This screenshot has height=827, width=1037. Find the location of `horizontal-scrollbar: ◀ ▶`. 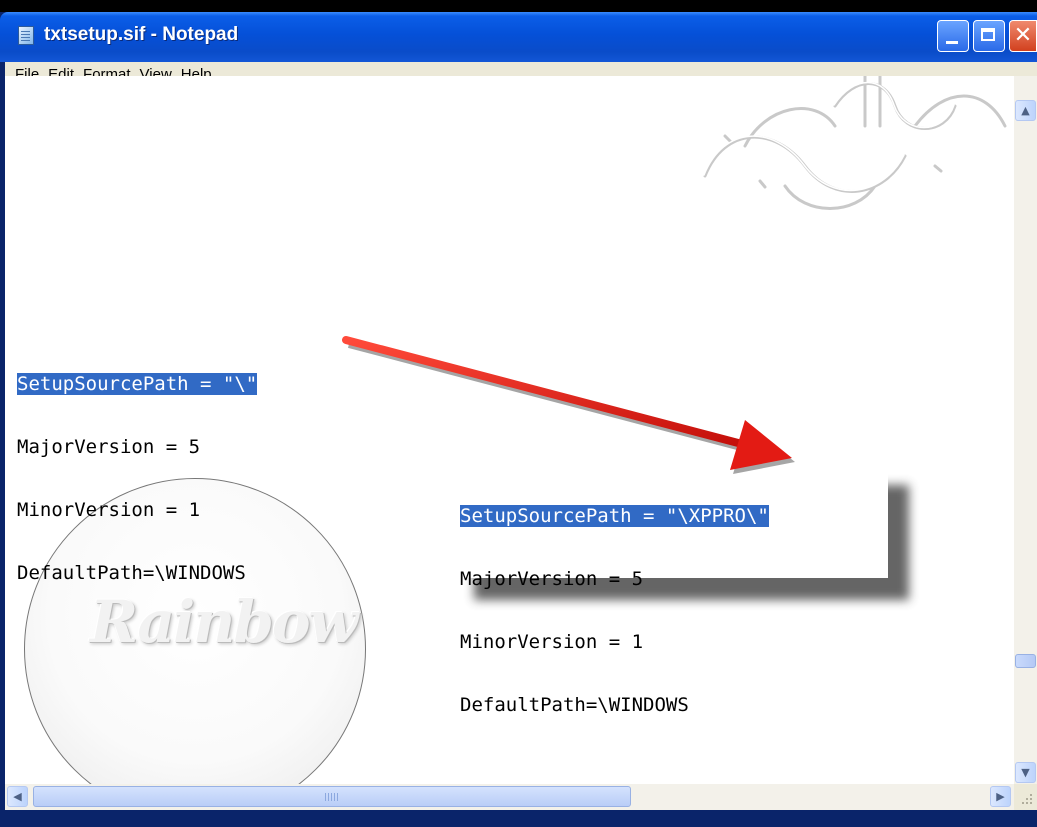

horizontal-scrollbar: ◀ ▶ is located at coordinates (509, 797).